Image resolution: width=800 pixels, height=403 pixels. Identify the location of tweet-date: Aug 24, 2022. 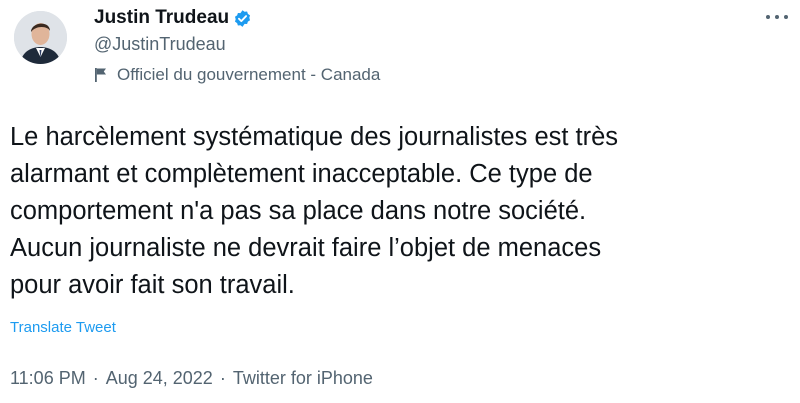
(159, 378).